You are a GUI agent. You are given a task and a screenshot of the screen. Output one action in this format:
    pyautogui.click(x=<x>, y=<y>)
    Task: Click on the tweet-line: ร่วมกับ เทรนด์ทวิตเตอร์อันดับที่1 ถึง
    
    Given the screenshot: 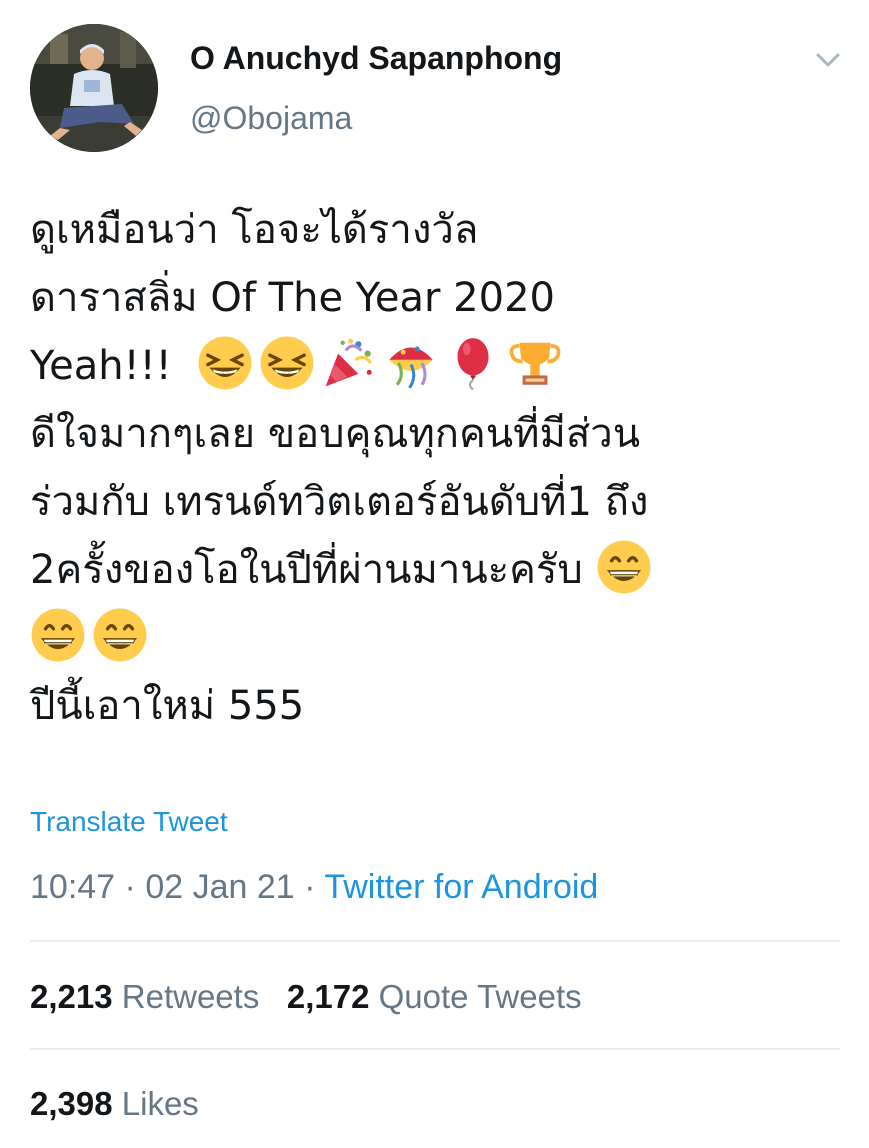 What is the action you would take?
    pyautogui.click(x=339, y=502)
    